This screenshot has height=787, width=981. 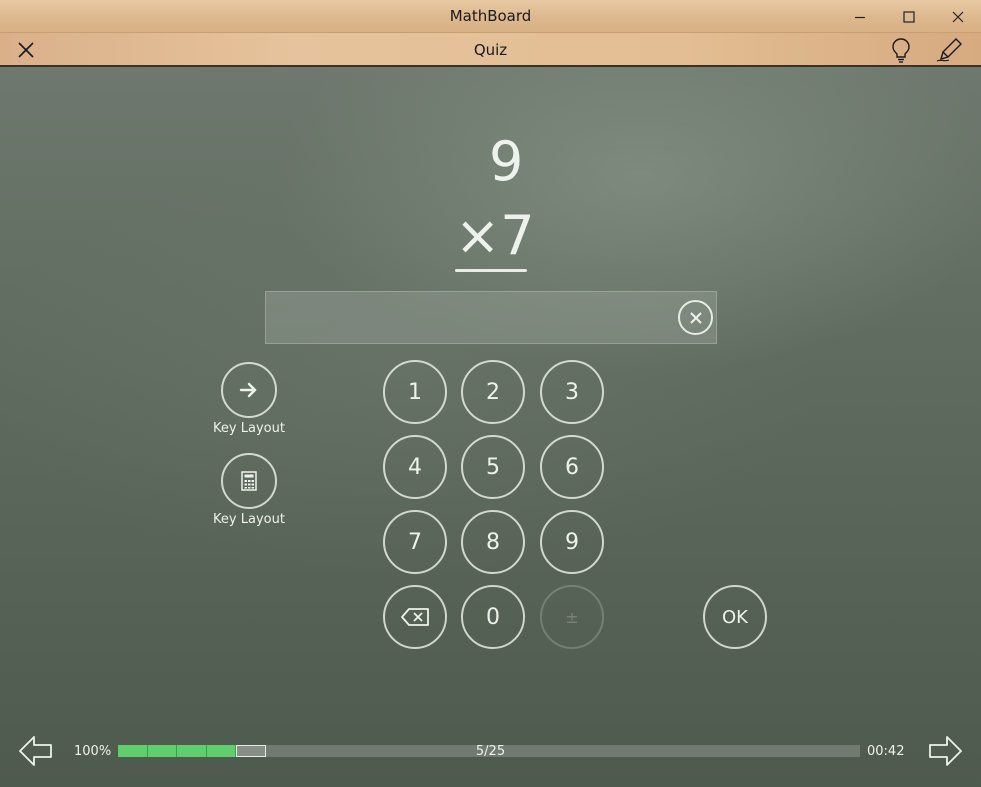 I want to click on sign-toggle-button: ±, so click(x=572, y=617).